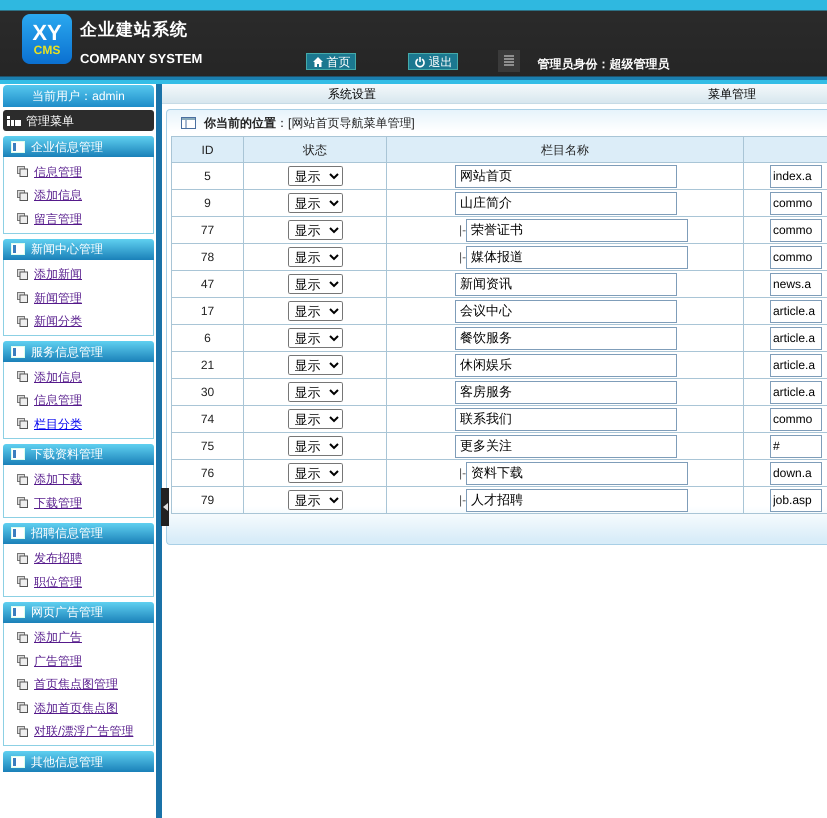 This screenshot has height=818, width=827. I want to click on id-cell: 78, so click(208, 257).